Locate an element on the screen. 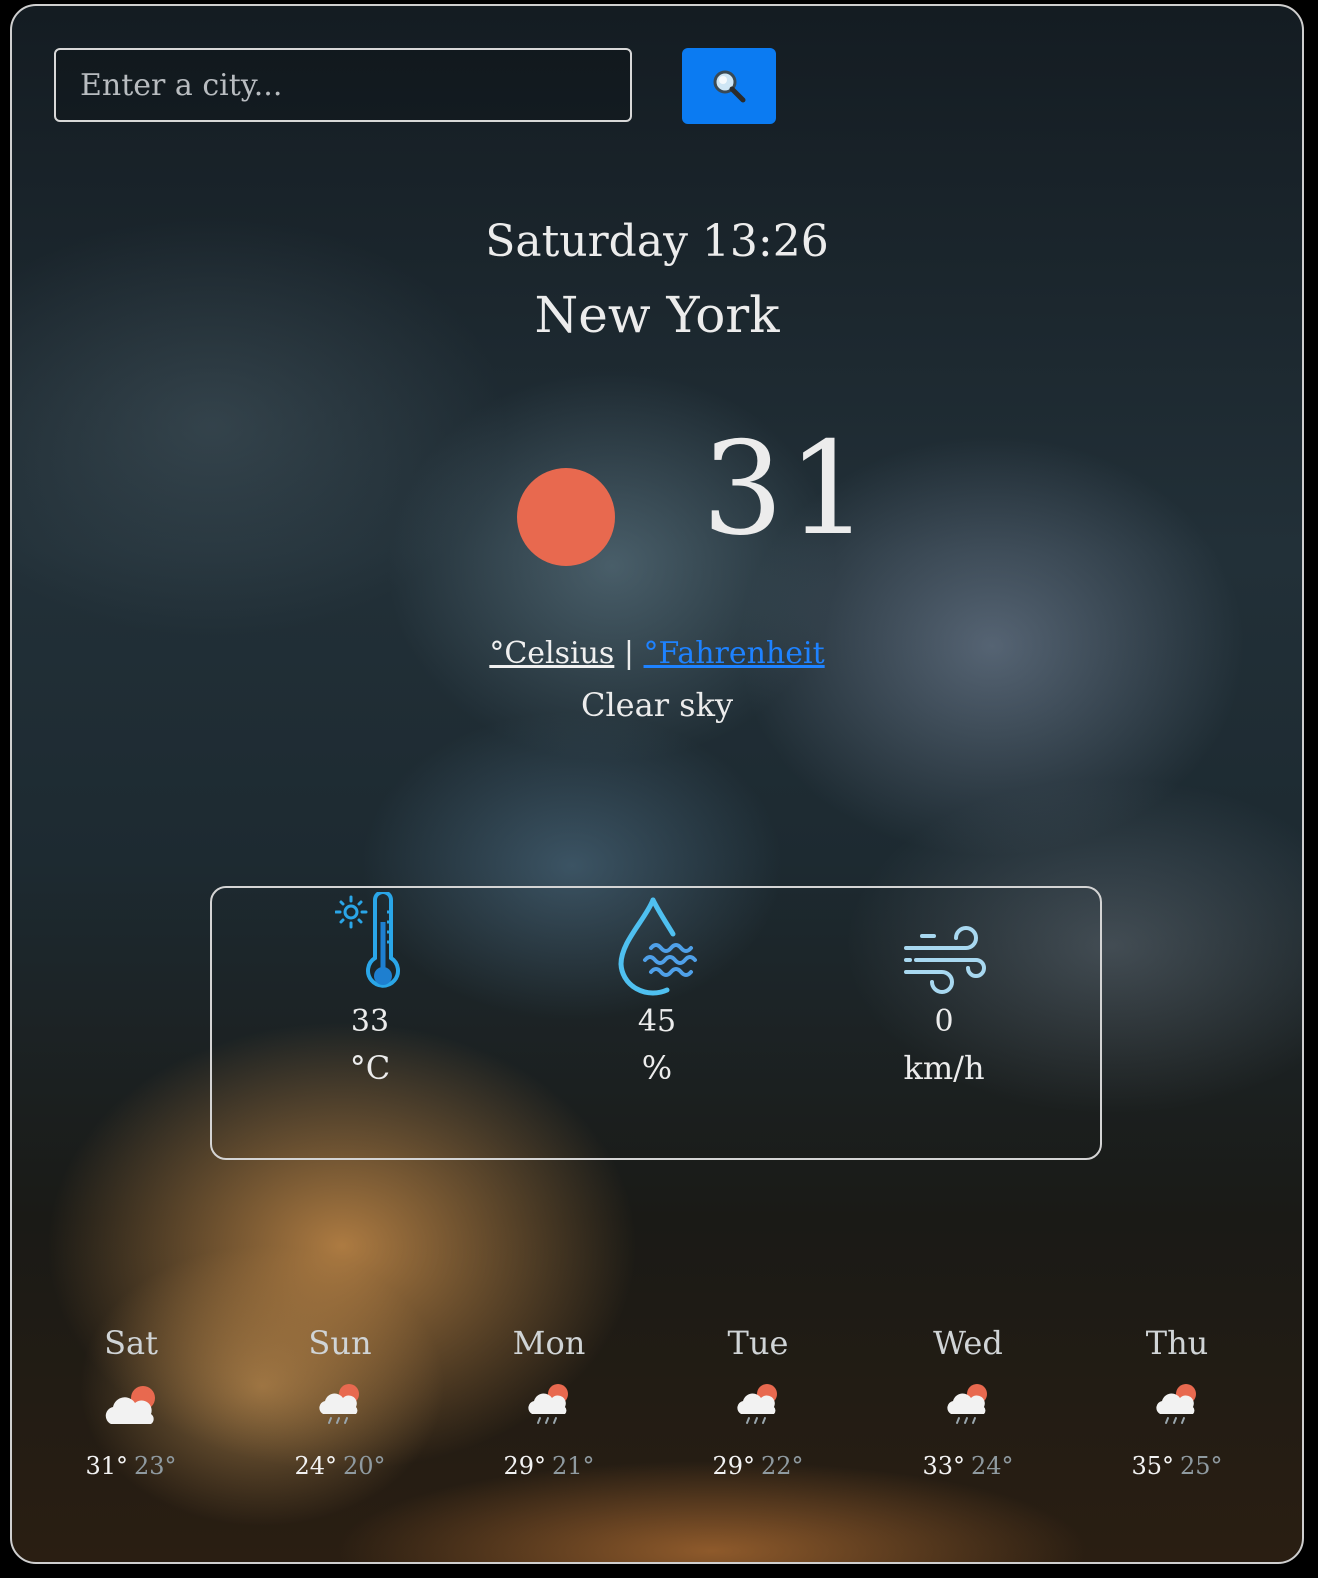 This screenshot has height=1578, width=1318. wind-detail: 0 km/h is located at coordinates (944, 987).